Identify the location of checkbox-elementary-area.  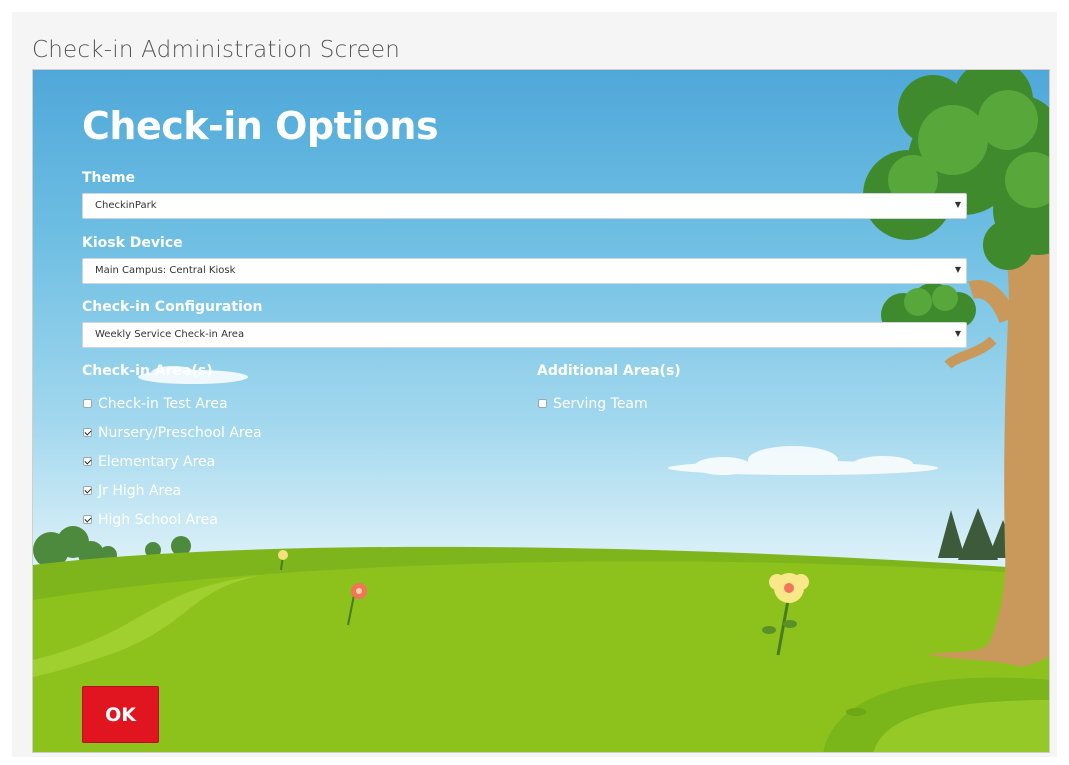
(87, 461).